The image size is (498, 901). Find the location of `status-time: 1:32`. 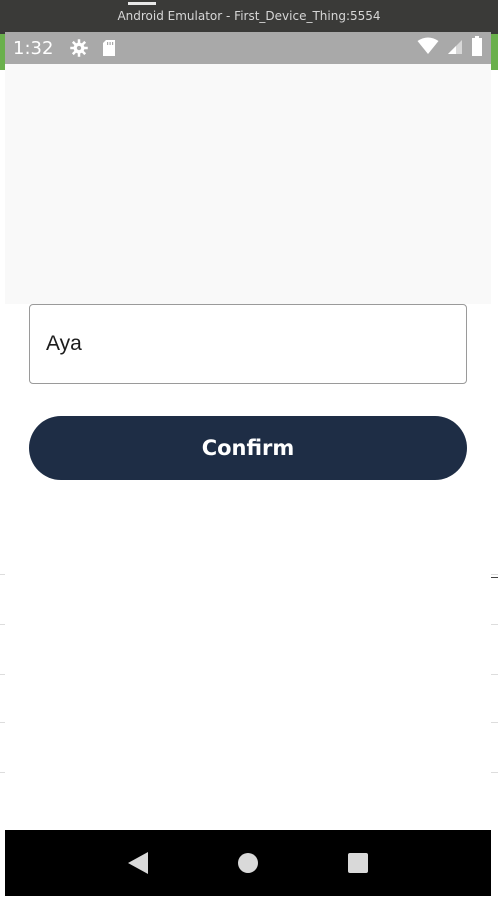

status-time: 1:32 is located at coordinates (33, 48).